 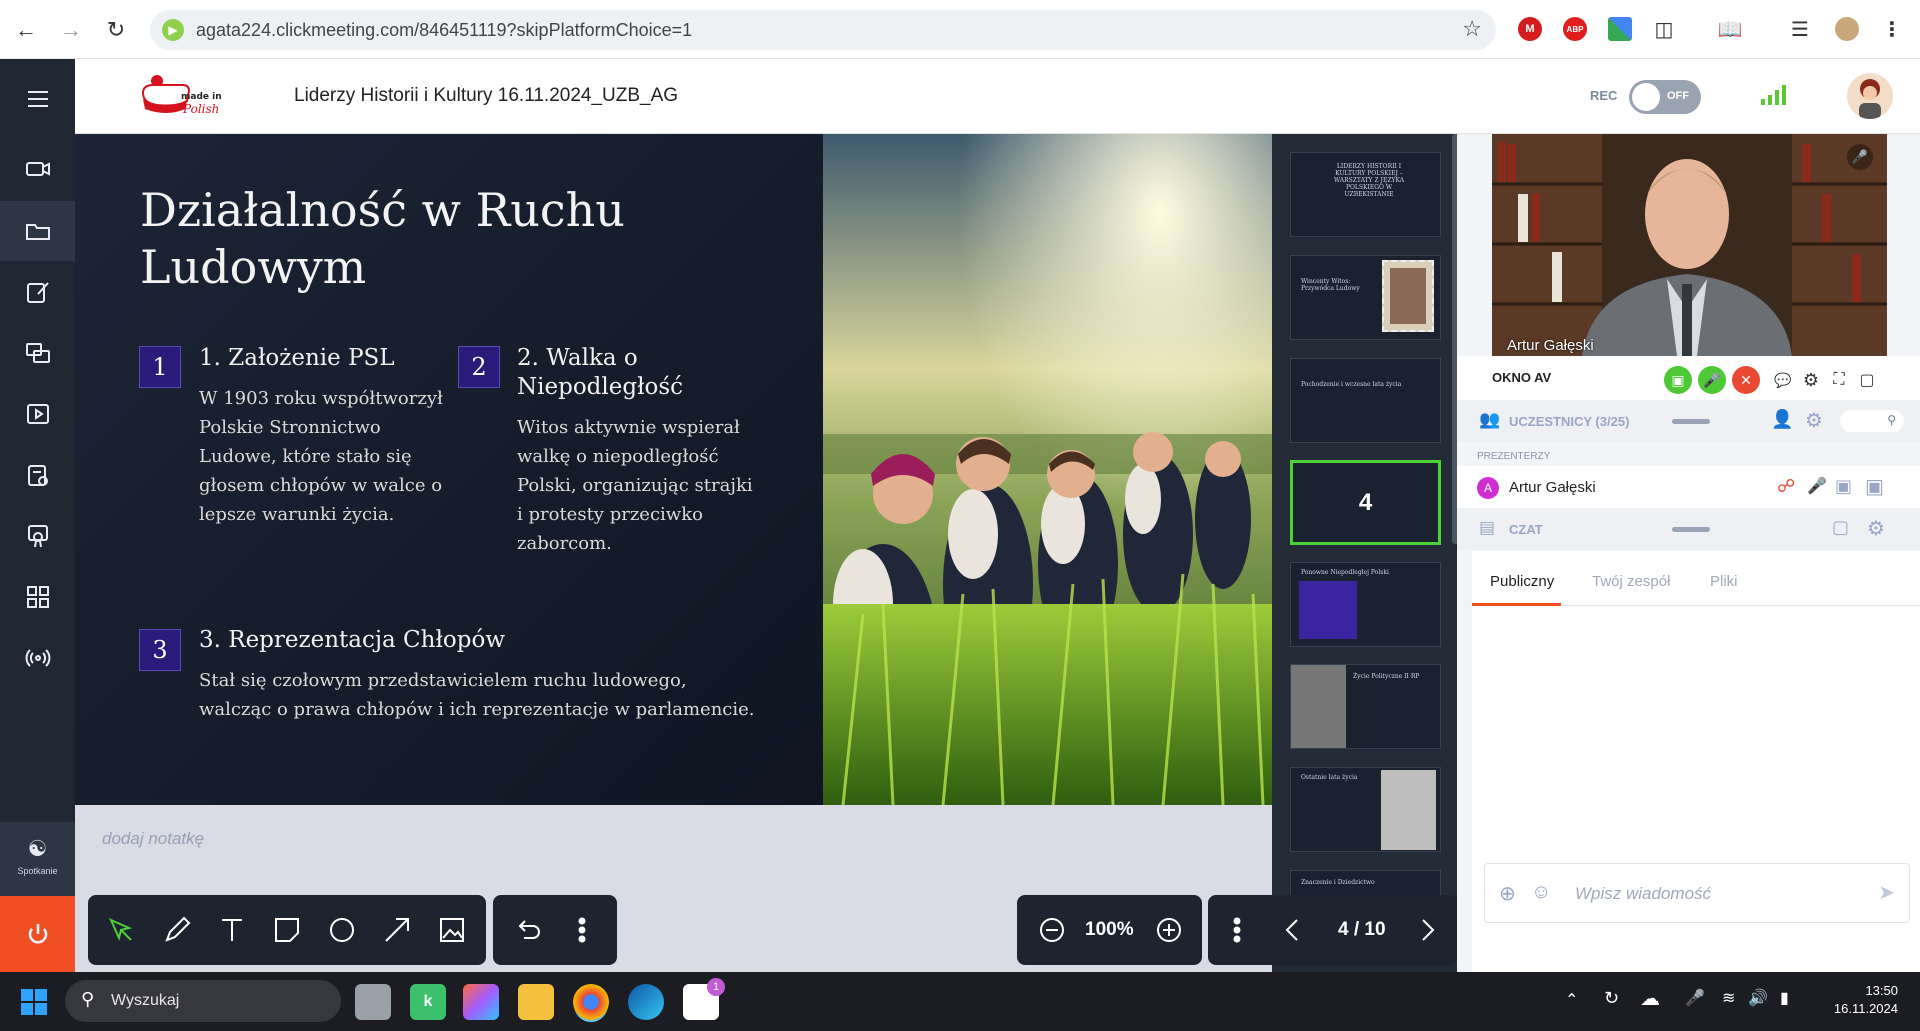 I want to click on arrow-tool-icon, so click(x=397, y=930).